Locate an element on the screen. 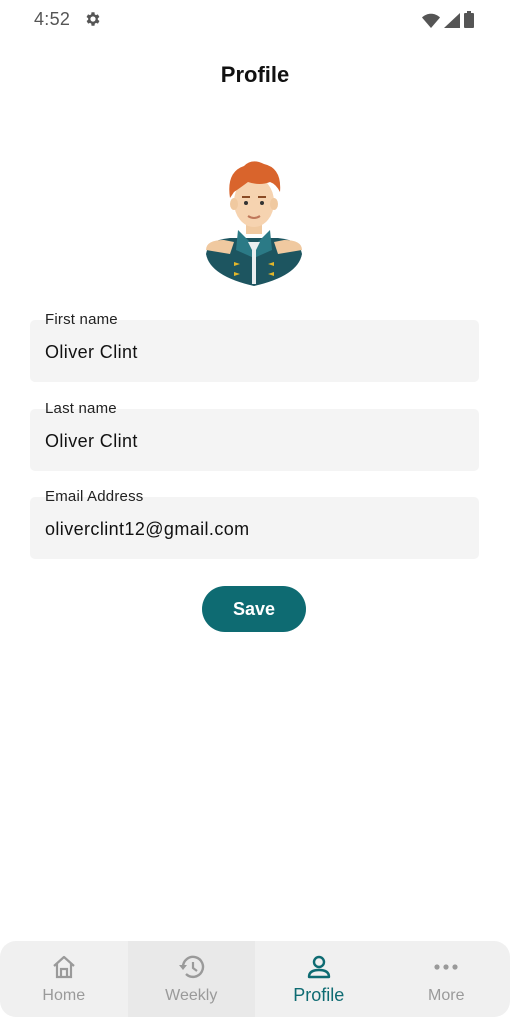 This screenshot has height=1026, width=510. nav-item-profile: Profile is located at coordinates (319, 979).